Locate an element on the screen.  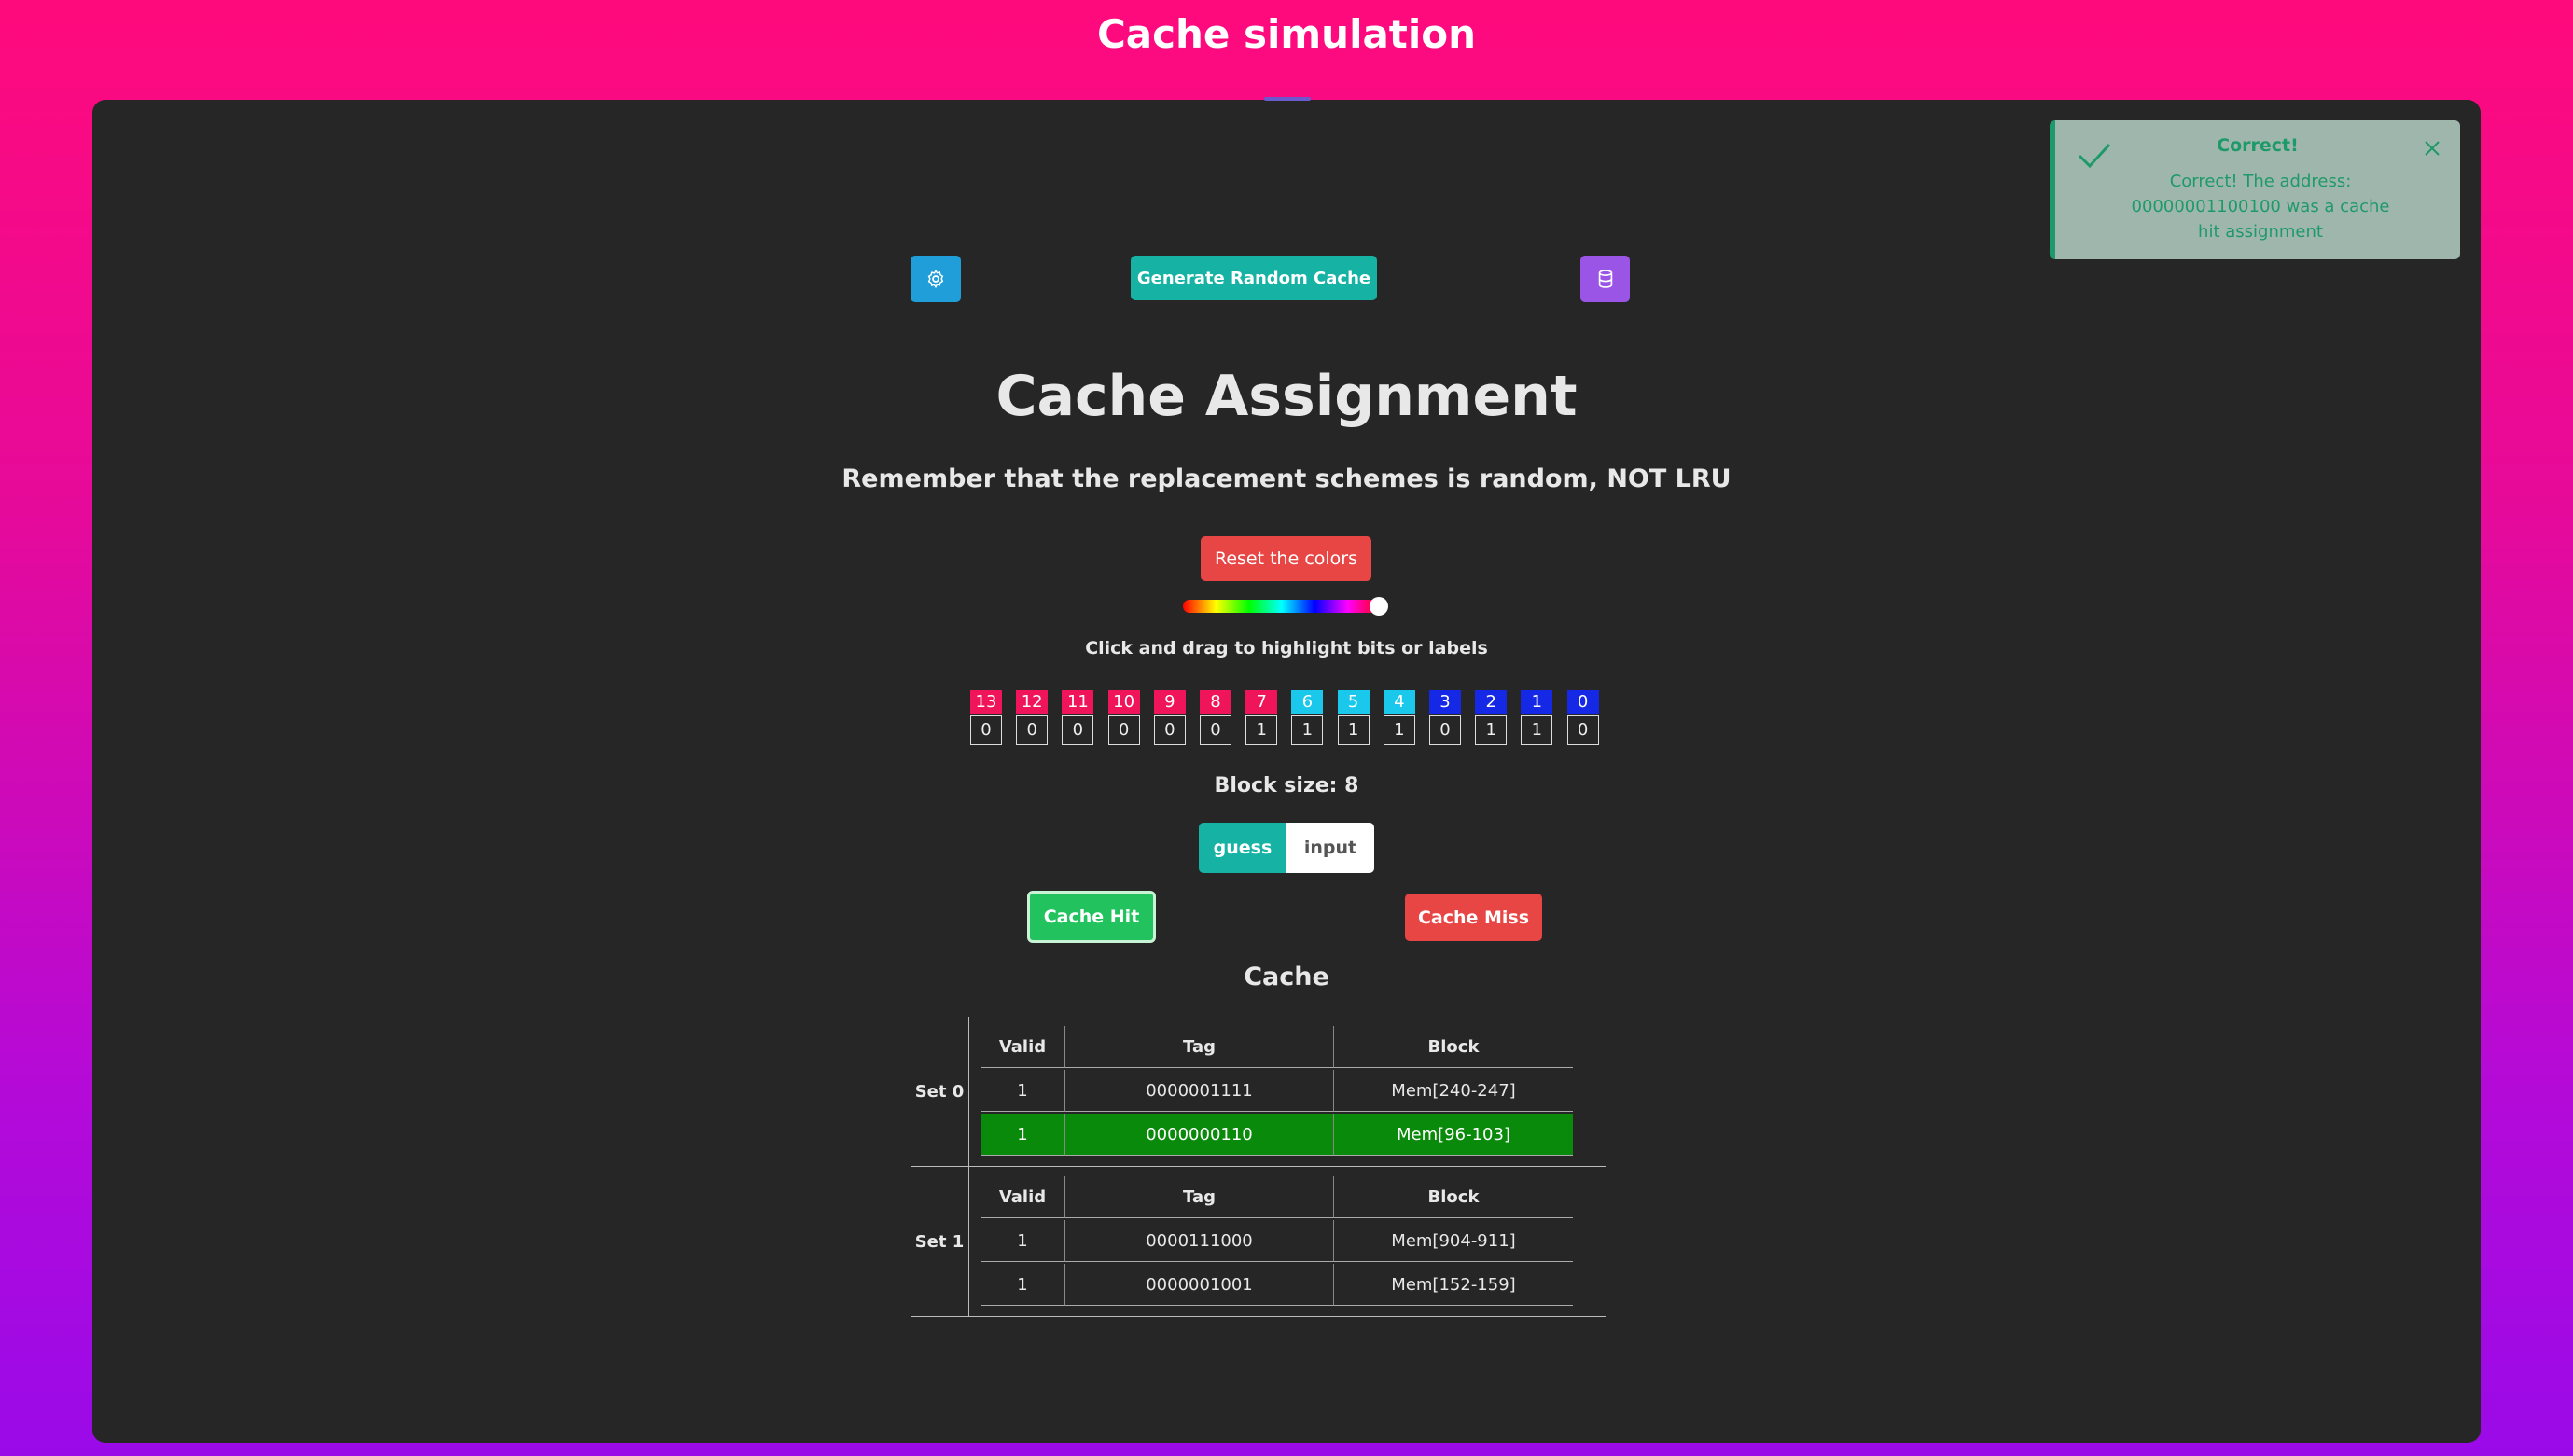
bit-index-label: 5 is located at coordinates (1353, 702).